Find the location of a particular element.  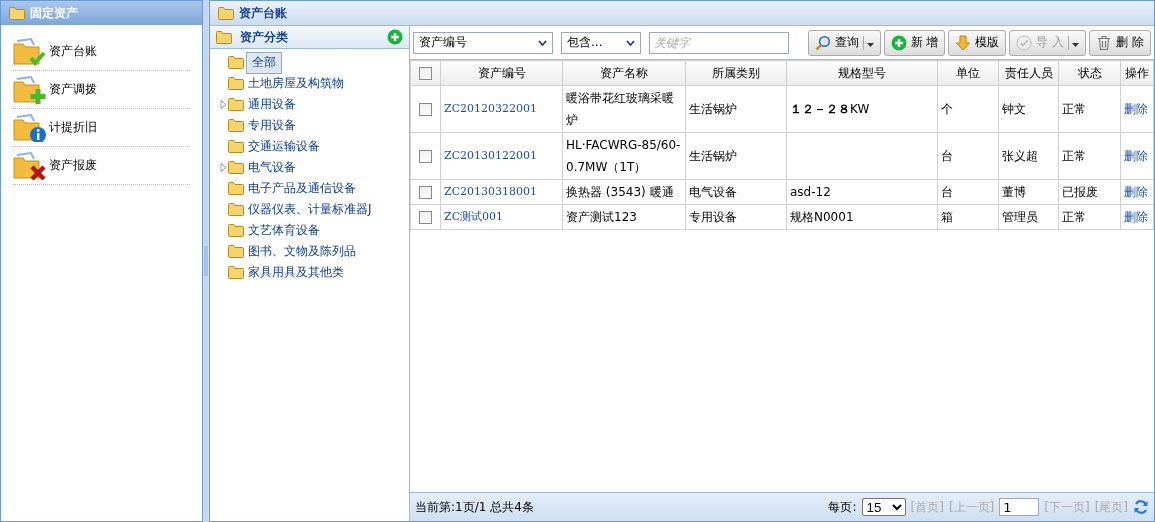

down-arrow-icon is located at coordinates (963, 42).